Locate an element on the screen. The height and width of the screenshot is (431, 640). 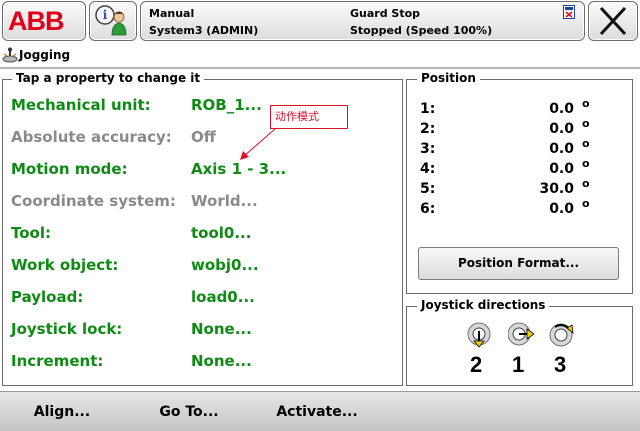
joystick-axis-label: 2 is located at coordinates (476, 364).